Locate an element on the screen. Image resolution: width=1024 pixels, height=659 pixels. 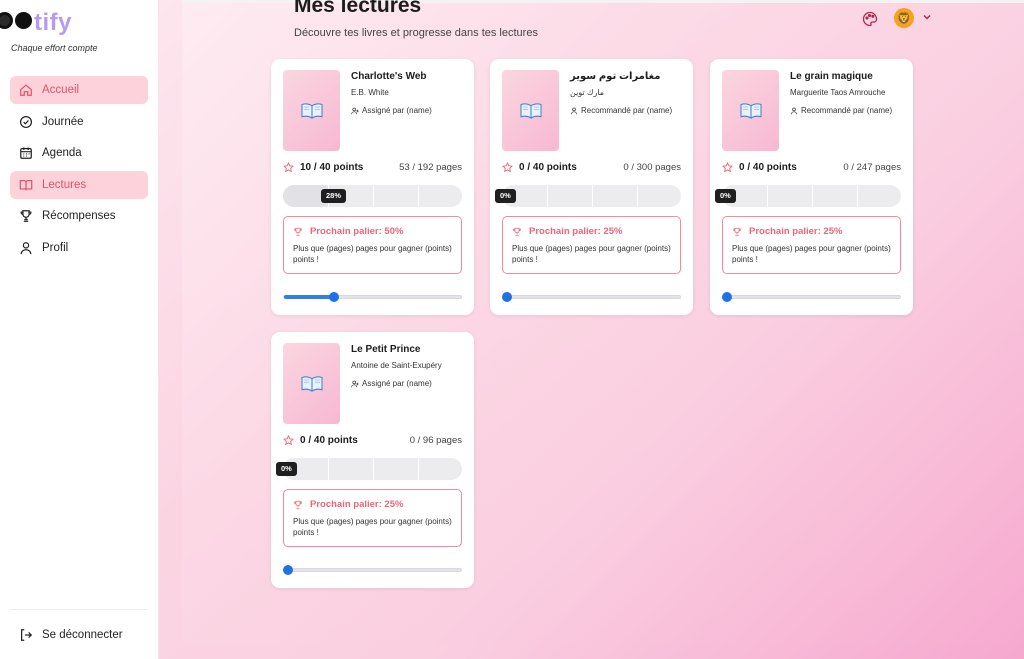
sidebar-item-profil: Profil is located at coordinates (79, 248).